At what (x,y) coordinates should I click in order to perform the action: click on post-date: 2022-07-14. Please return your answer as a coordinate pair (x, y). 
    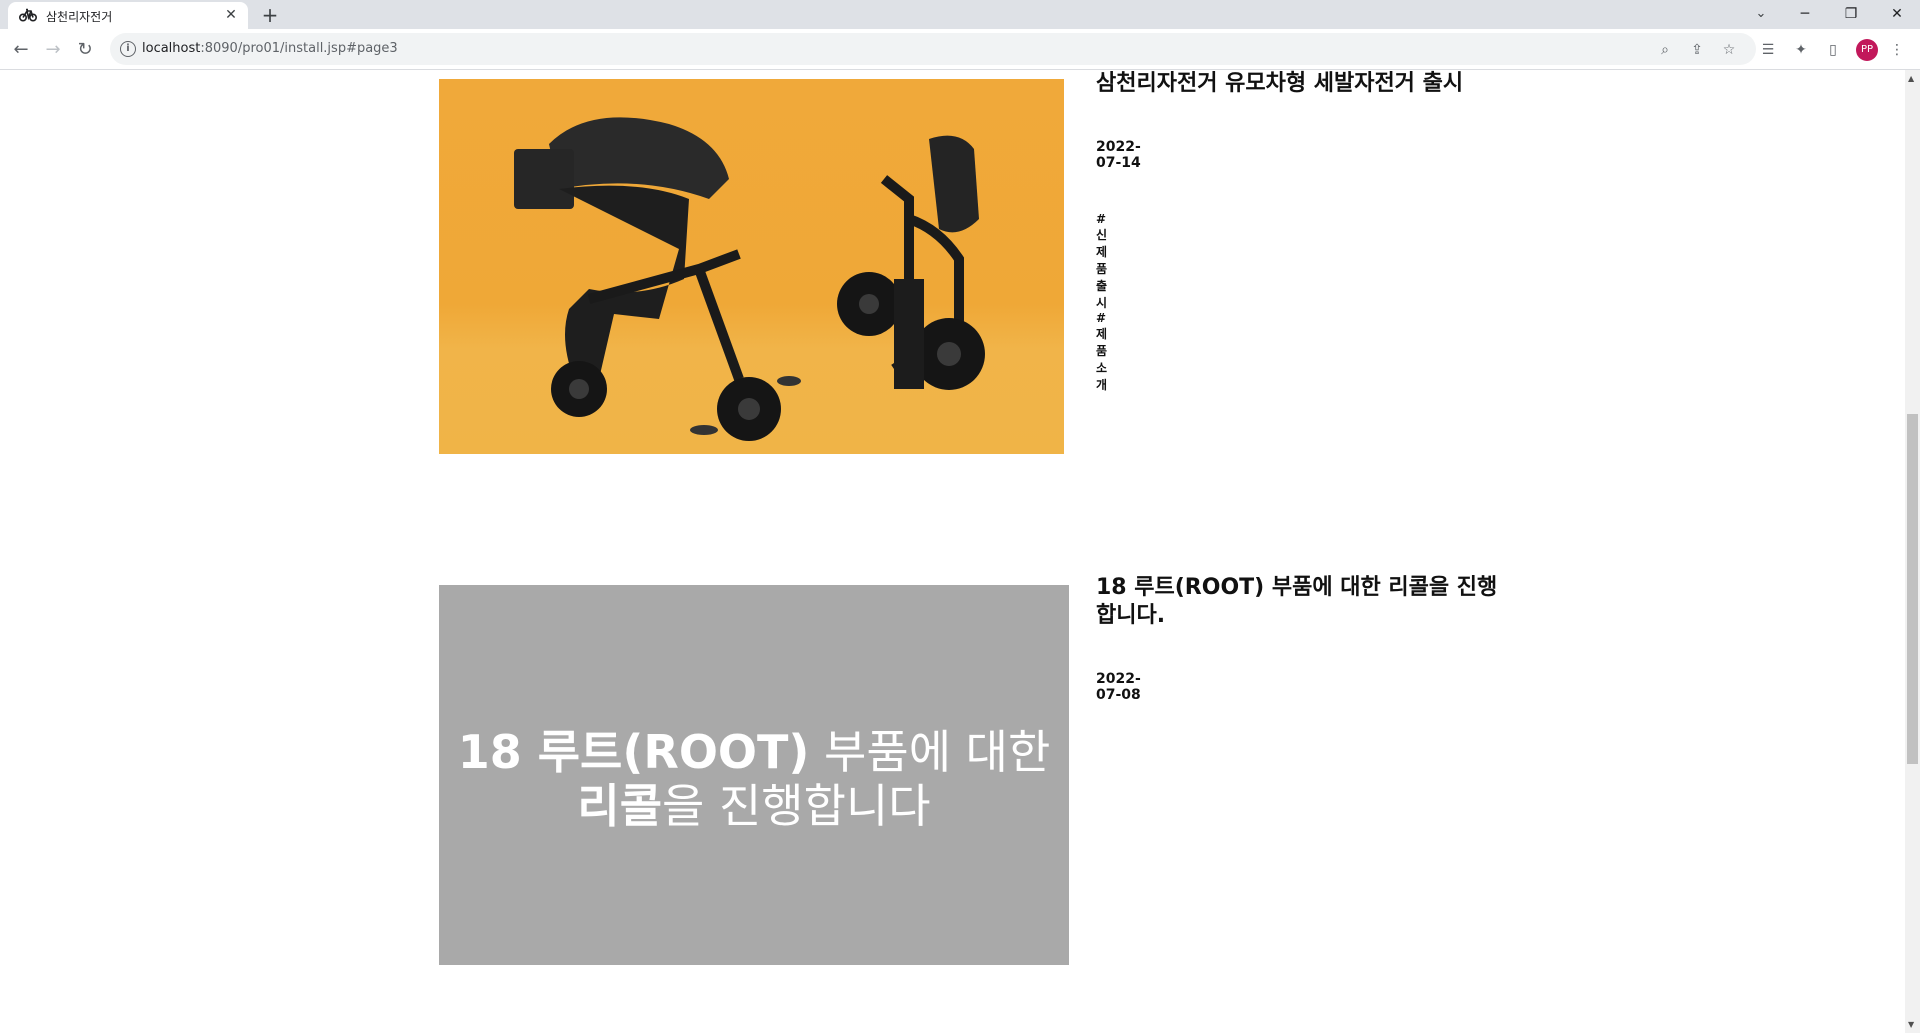
    Looking at the image, I should click on (1118, 155).